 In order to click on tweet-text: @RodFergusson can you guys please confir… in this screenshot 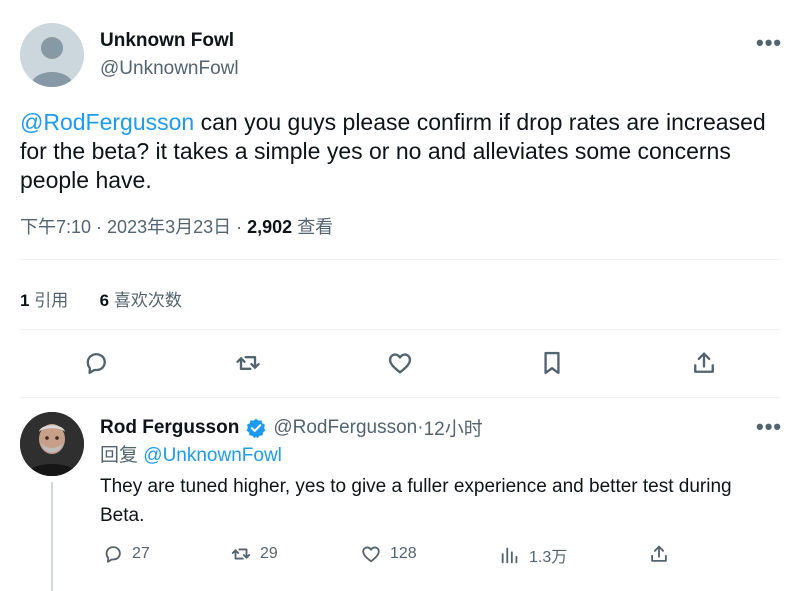, I will do `click(400, 151)`.